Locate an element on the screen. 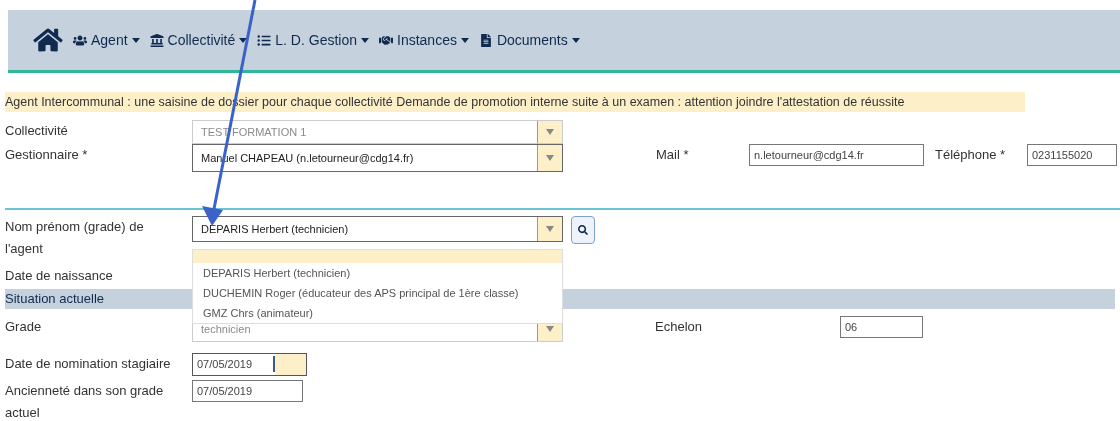 Image resolution: width=1120 pixels, height=421 pixels. field-label: Echelon is located at coordinates (679, 327).